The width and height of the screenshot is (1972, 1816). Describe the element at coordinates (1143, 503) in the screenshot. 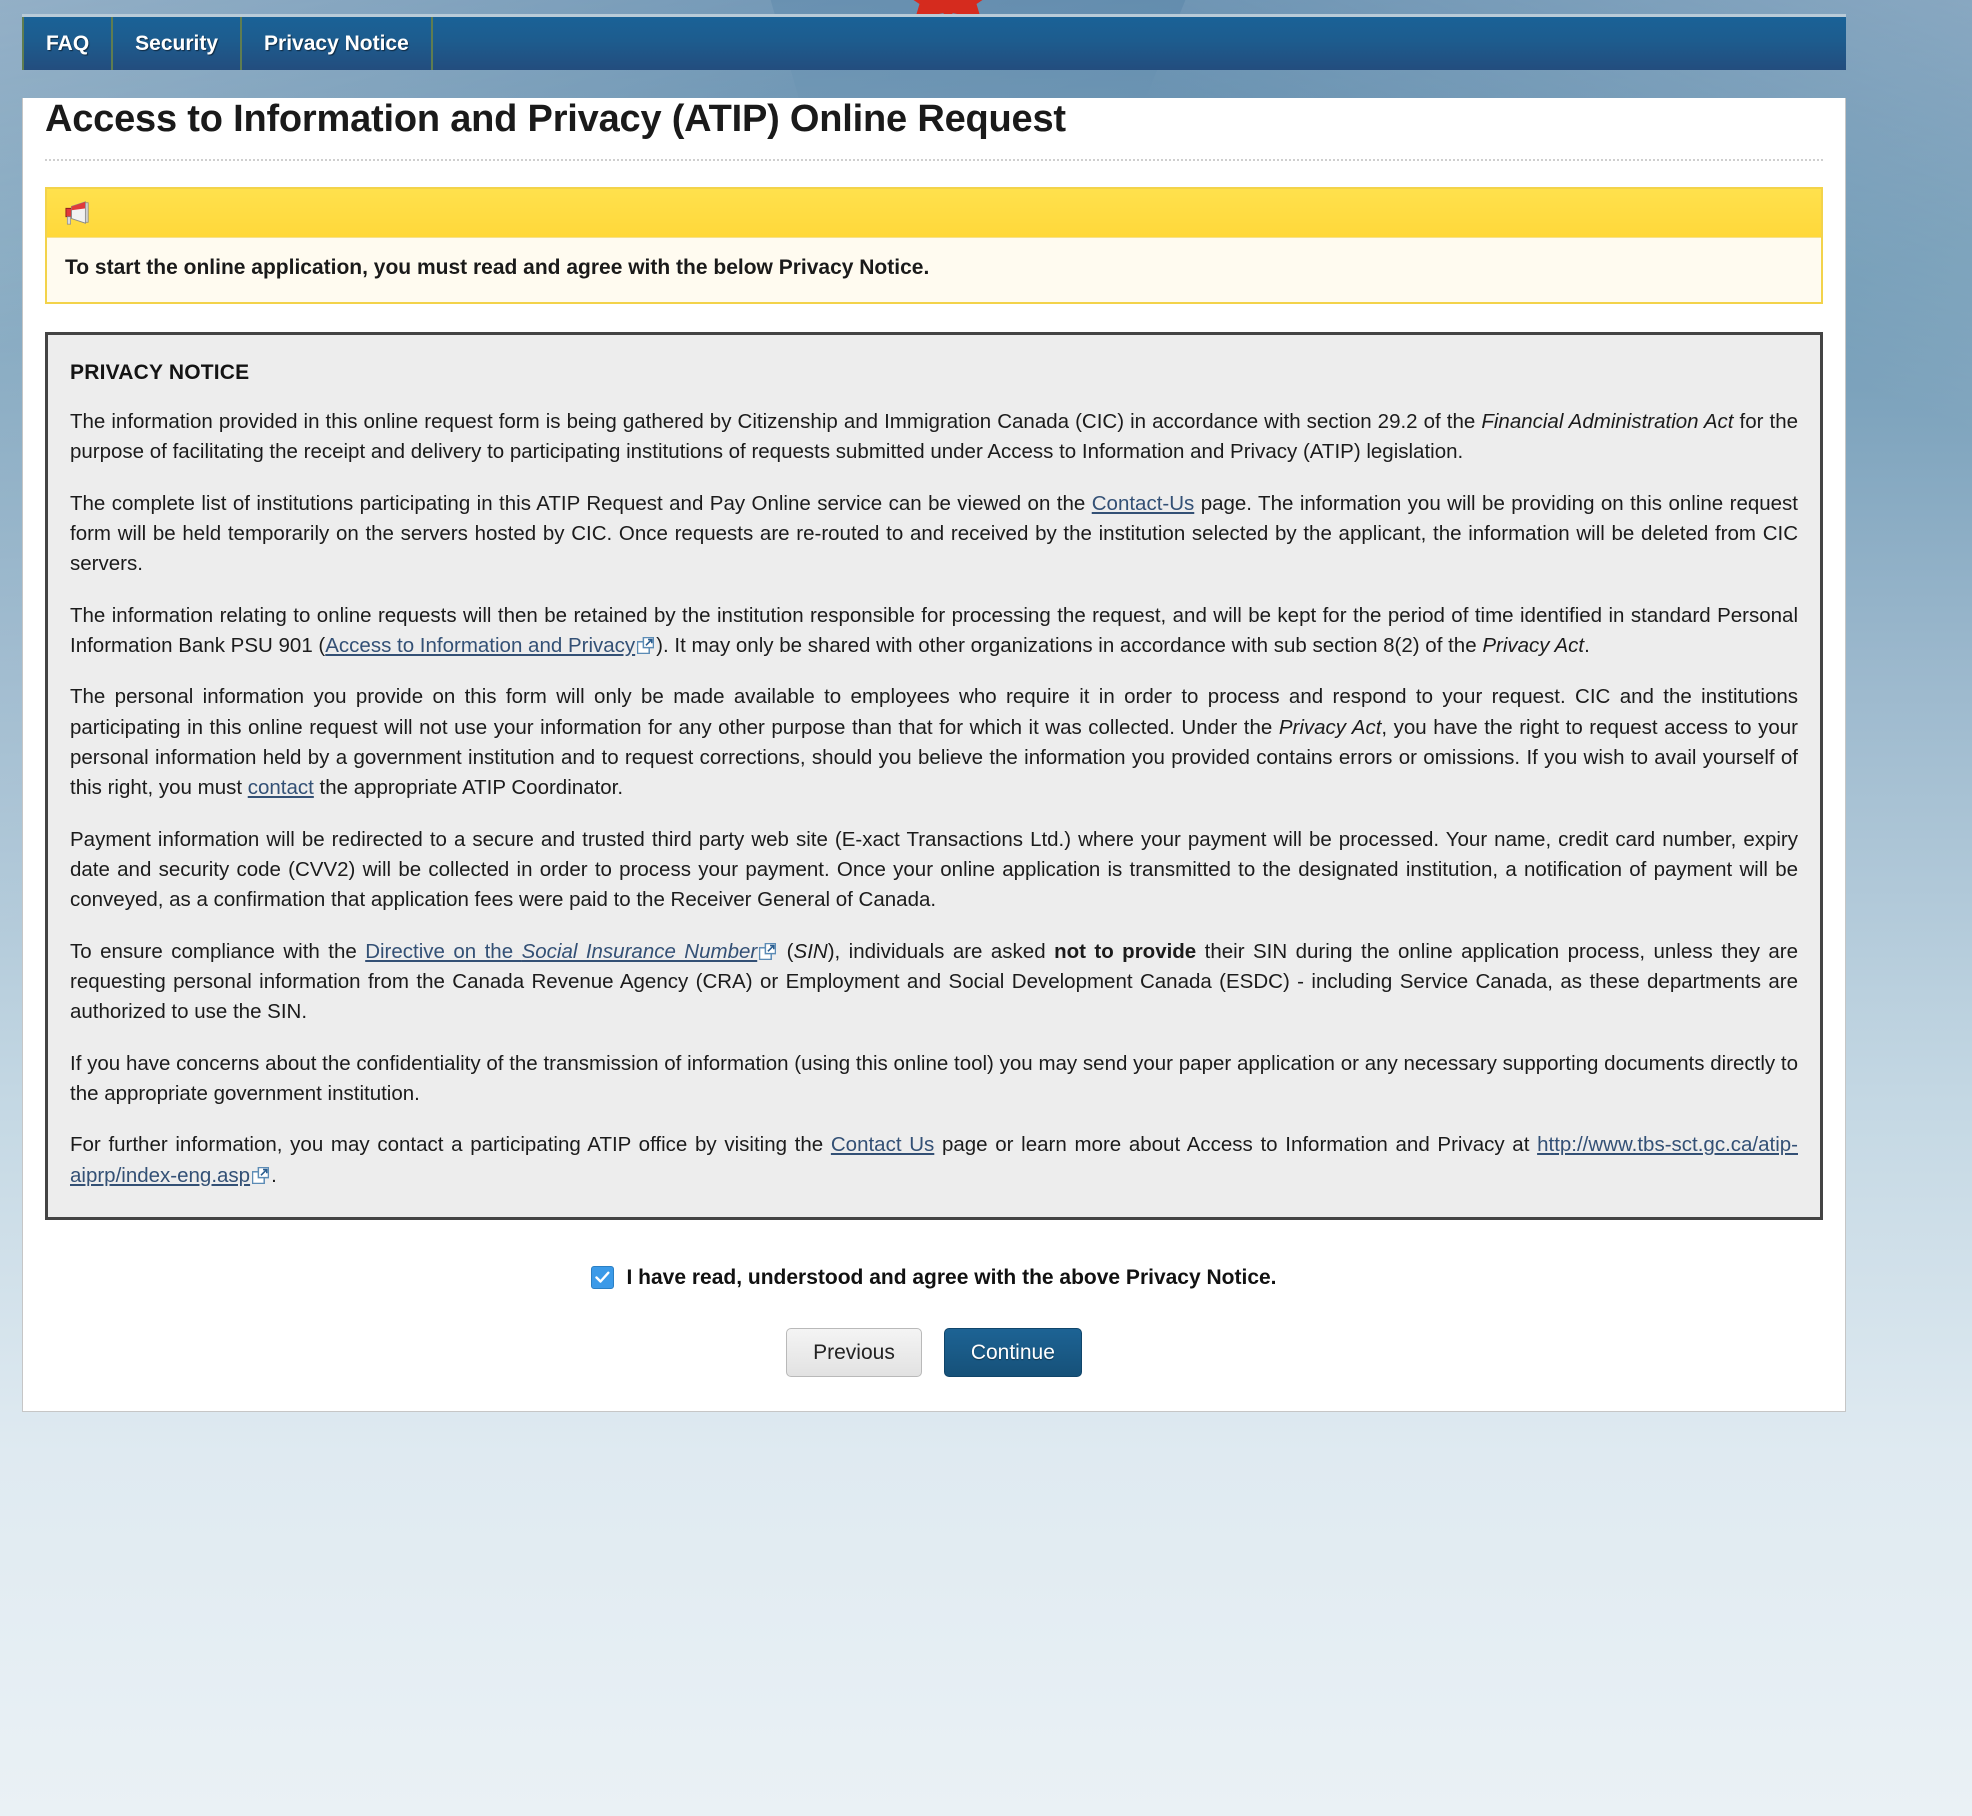

I see `contact-us-link: Contact-Us` at that location.